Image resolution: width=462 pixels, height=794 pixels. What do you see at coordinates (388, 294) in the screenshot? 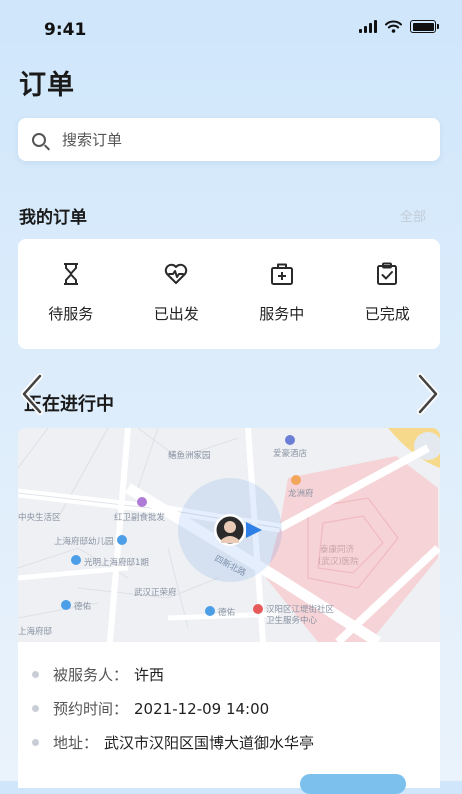
I see `status-completed: 已完成` at bounding box center [388, 294].